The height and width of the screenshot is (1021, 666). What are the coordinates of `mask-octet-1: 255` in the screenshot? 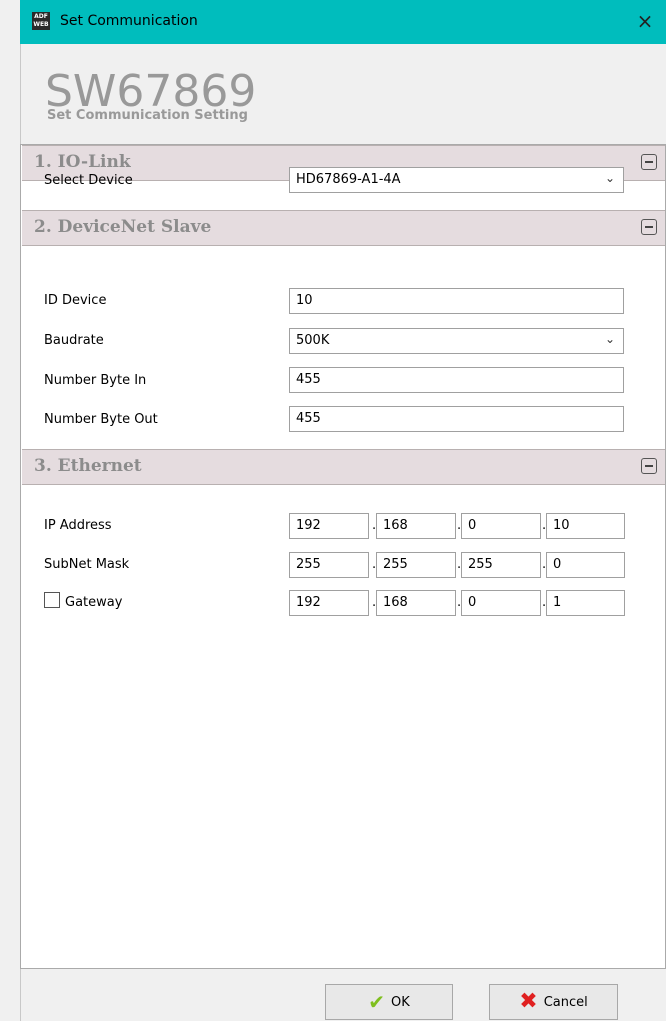 It's located at (329, 565).